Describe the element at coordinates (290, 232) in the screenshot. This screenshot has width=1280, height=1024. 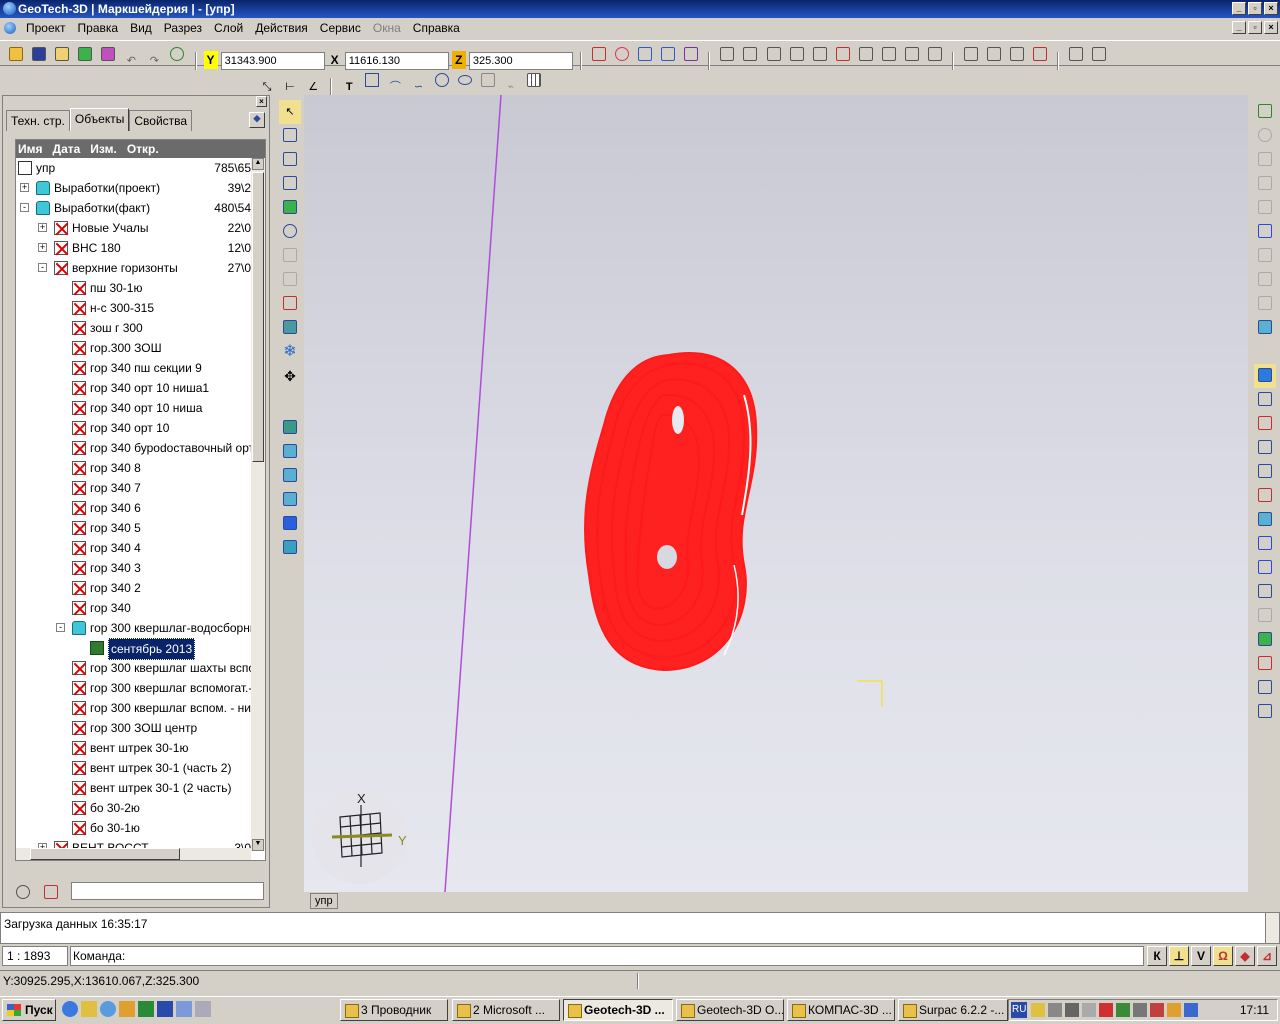
I see `rotate-icon` at that location.